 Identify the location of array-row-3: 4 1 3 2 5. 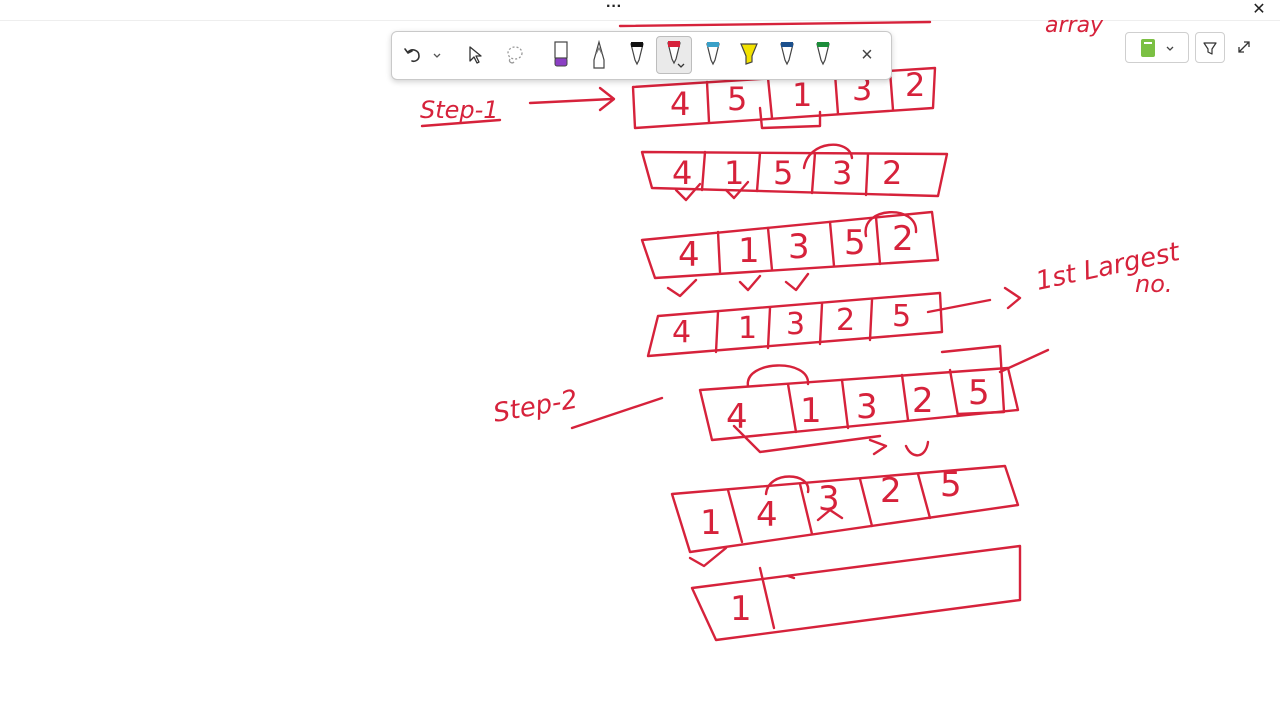
(834, 322).